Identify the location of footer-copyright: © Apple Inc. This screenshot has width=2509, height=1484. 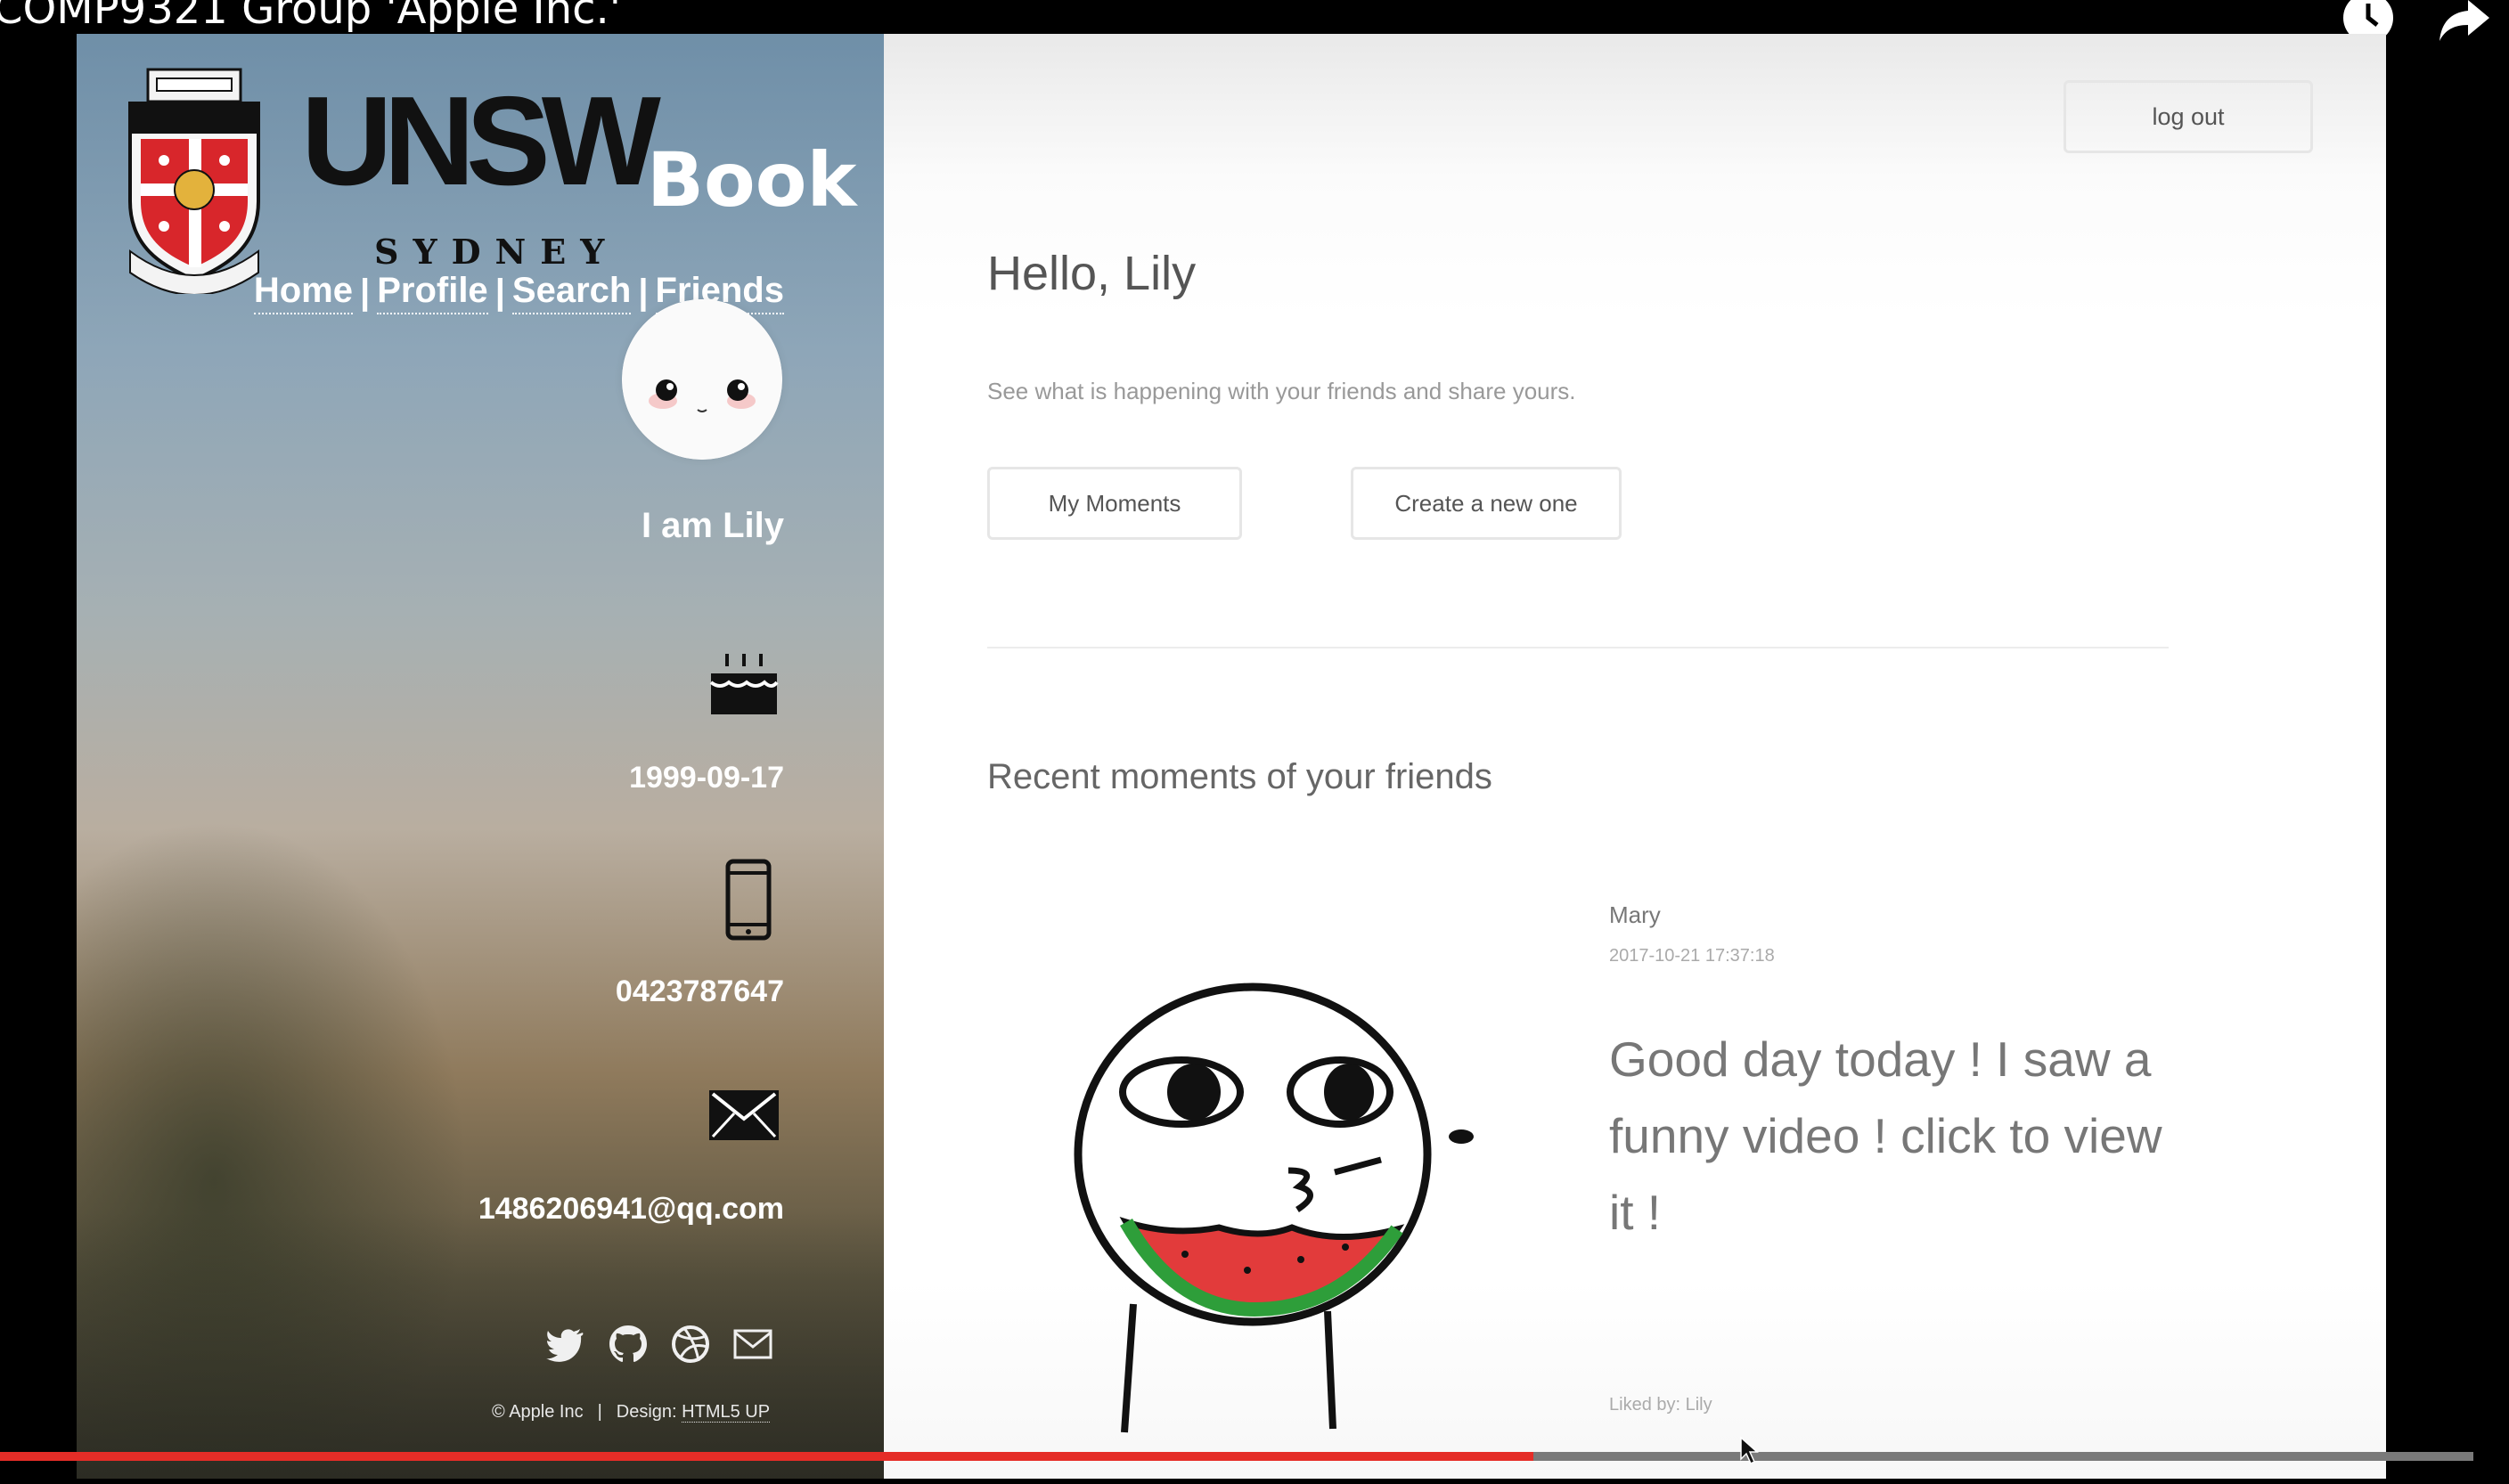
(538, 1412).